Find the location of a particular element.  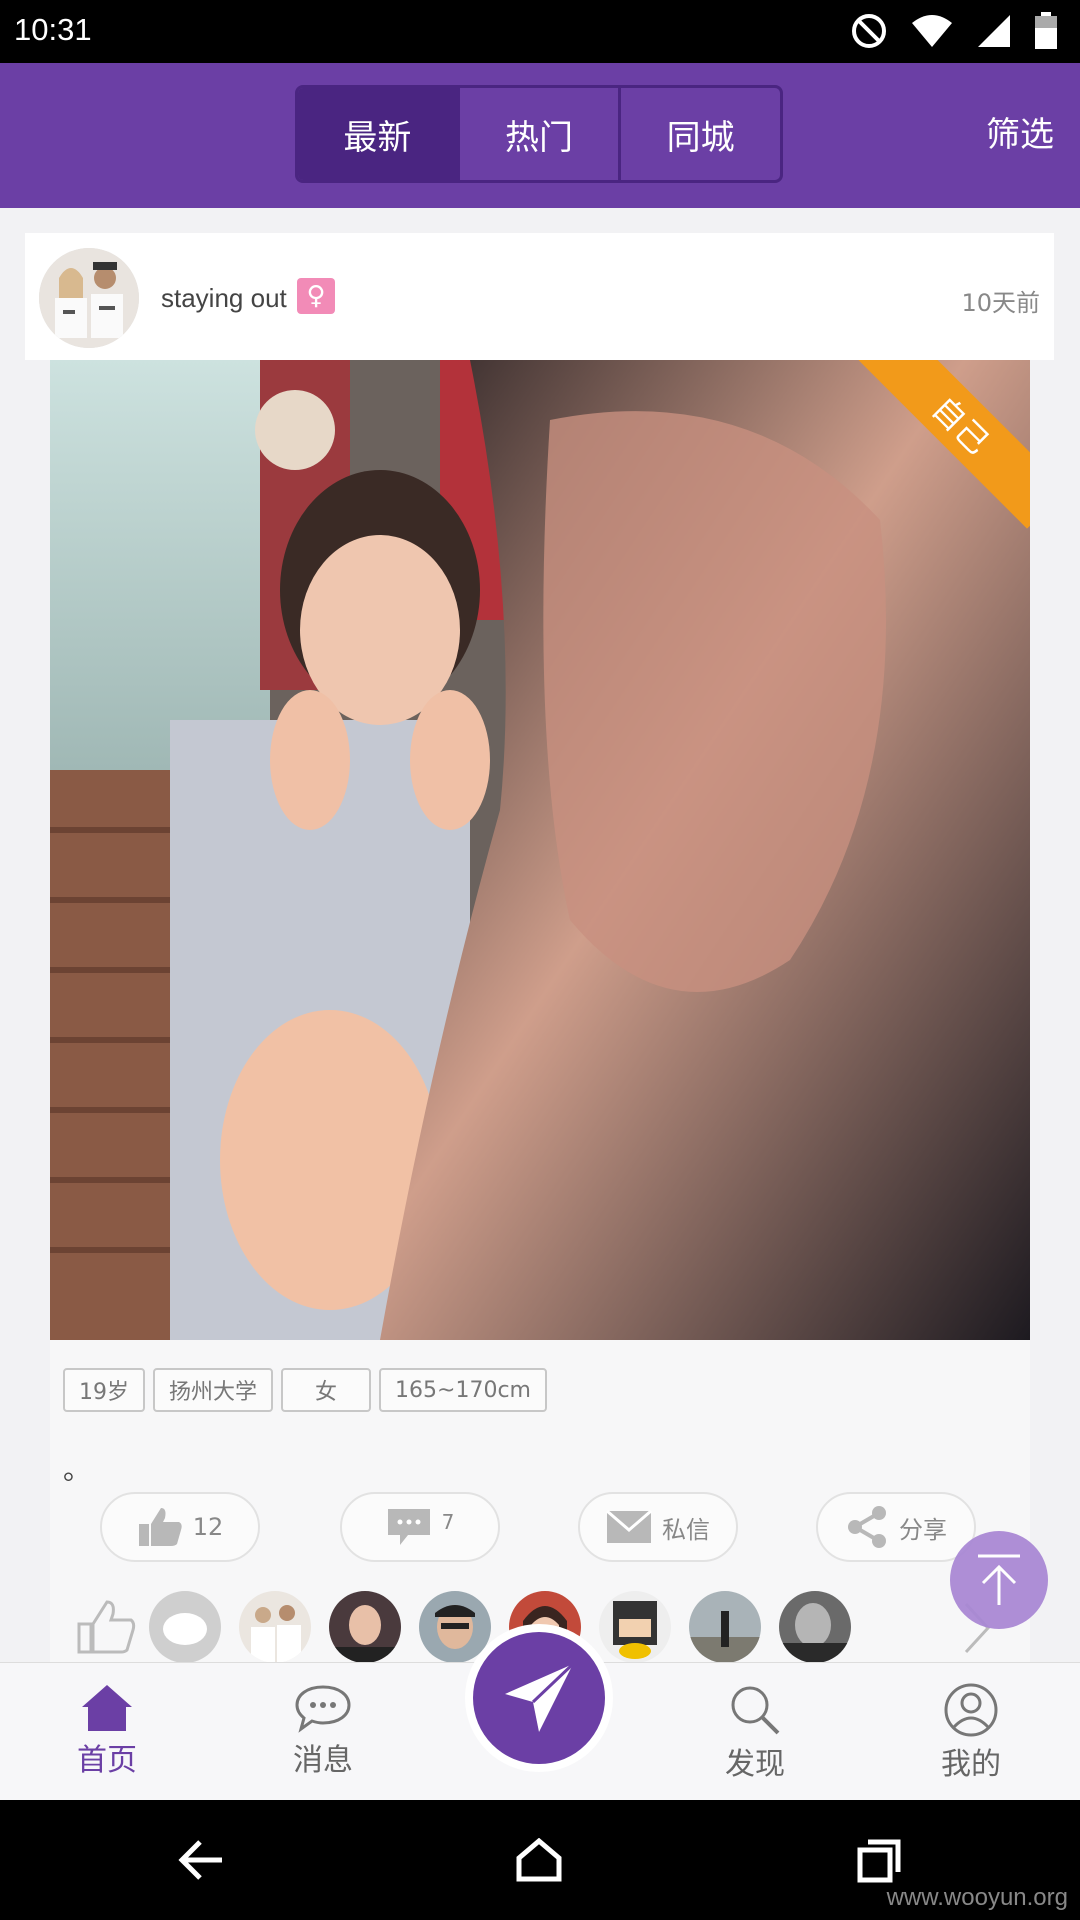

signal-icon is located at coordinates (994, 31).